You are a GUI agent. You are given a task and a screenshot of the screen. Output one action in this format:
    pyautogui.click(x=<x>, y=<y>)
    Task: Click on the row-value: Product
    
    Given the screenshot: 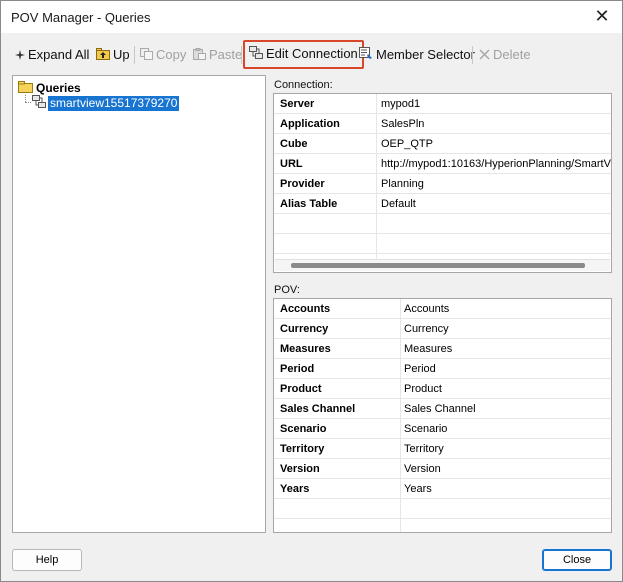 What is the action you would take?
    pyautogui.click(x=423, y=389)
    